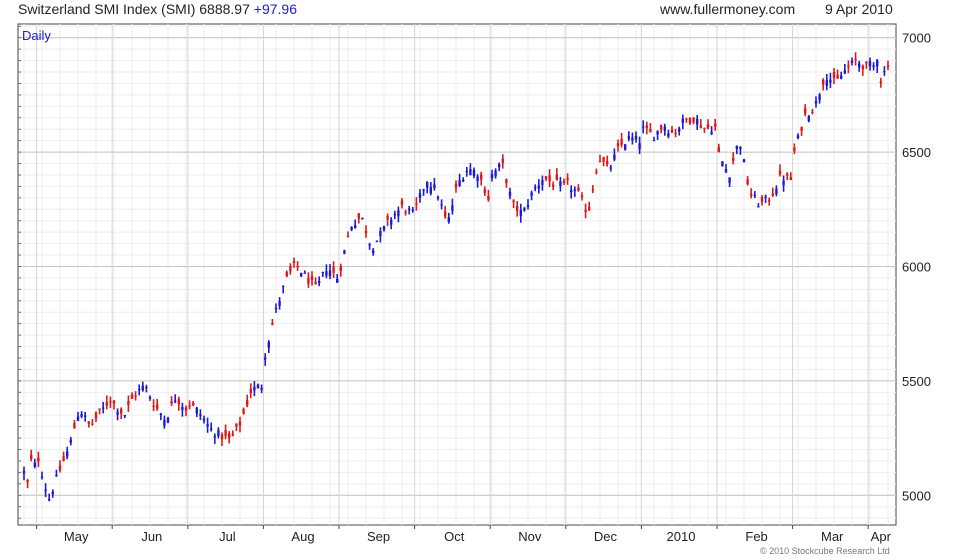 The width and height of the screenshot is (980, 560). Describe the element at coordinates (454, 536) in the screenshot. I see `x-tick-label: Oct` at that location.